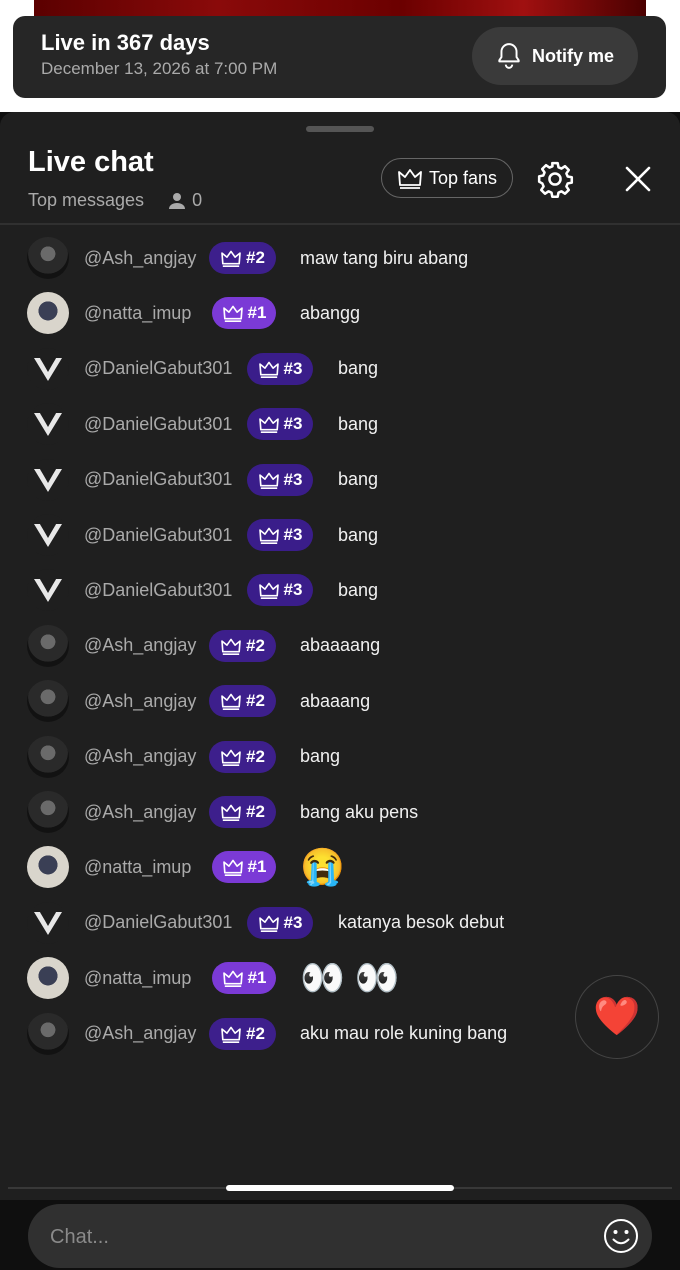  Describe the element at coordinates (340, 923) in the screenshot. I see `chat-message: @DanielGabut301 #3 katanya besok debut` at that location.